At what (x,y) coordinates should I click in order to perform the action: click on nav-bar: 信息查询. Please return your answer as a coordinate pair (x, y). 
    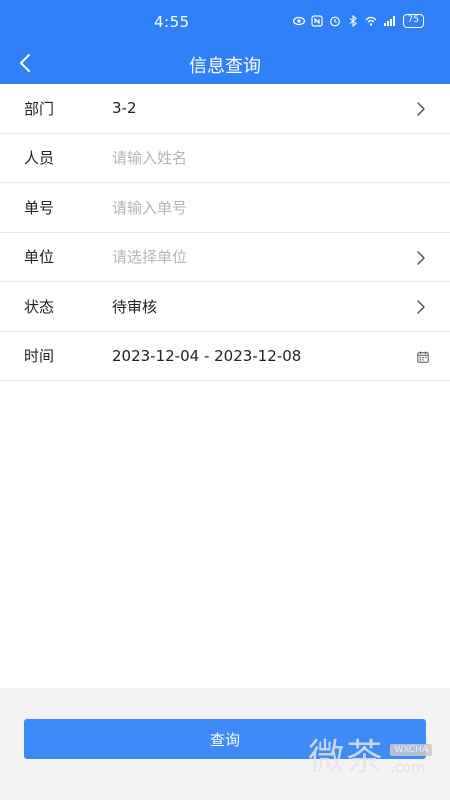
    Looking at the image, I should click on (225, 63).